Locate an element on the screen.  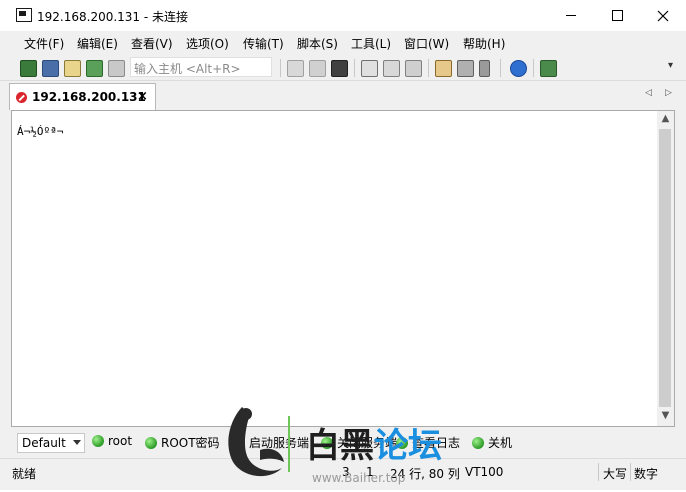
toolbar: 输入主机 <Alt+R> is located at coordinates (343, 68).